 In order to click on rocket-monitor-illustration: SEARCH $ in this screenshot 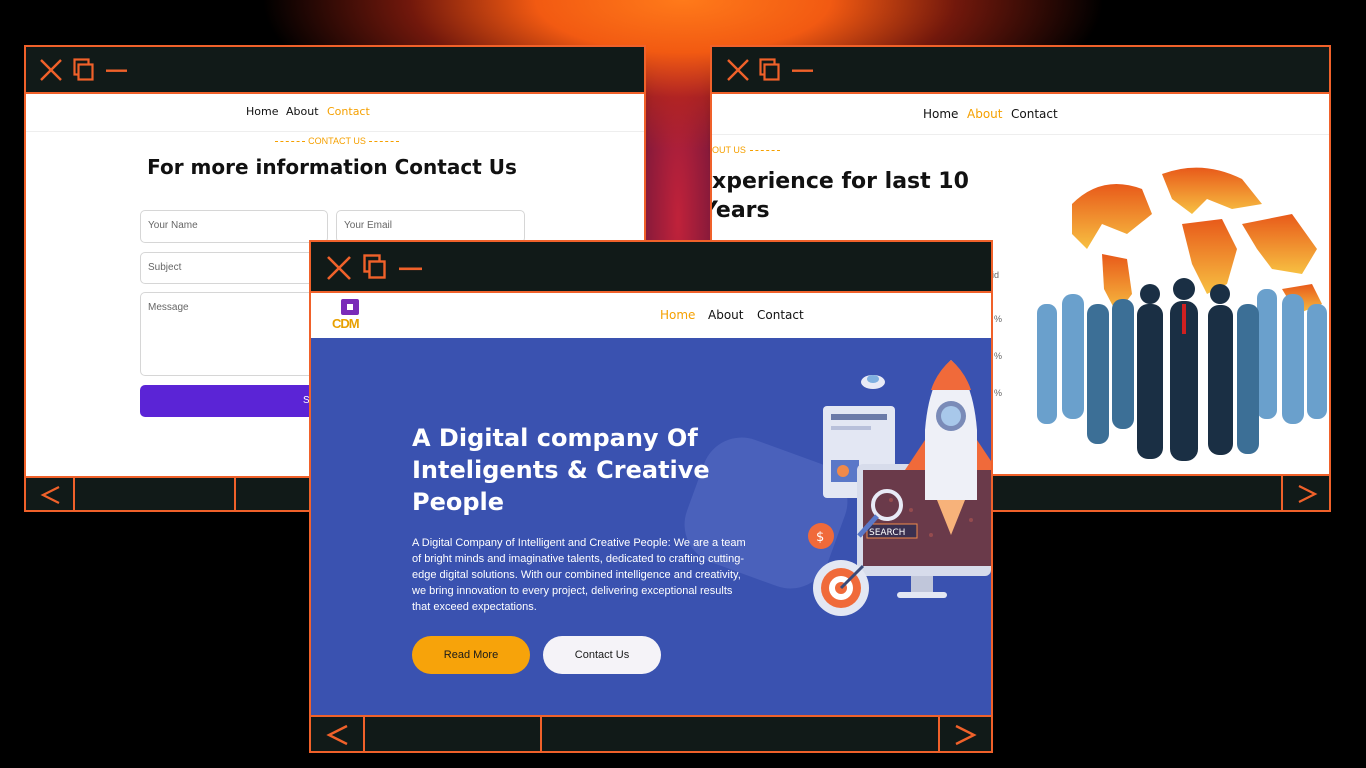, I will do `click(899, 488)`.